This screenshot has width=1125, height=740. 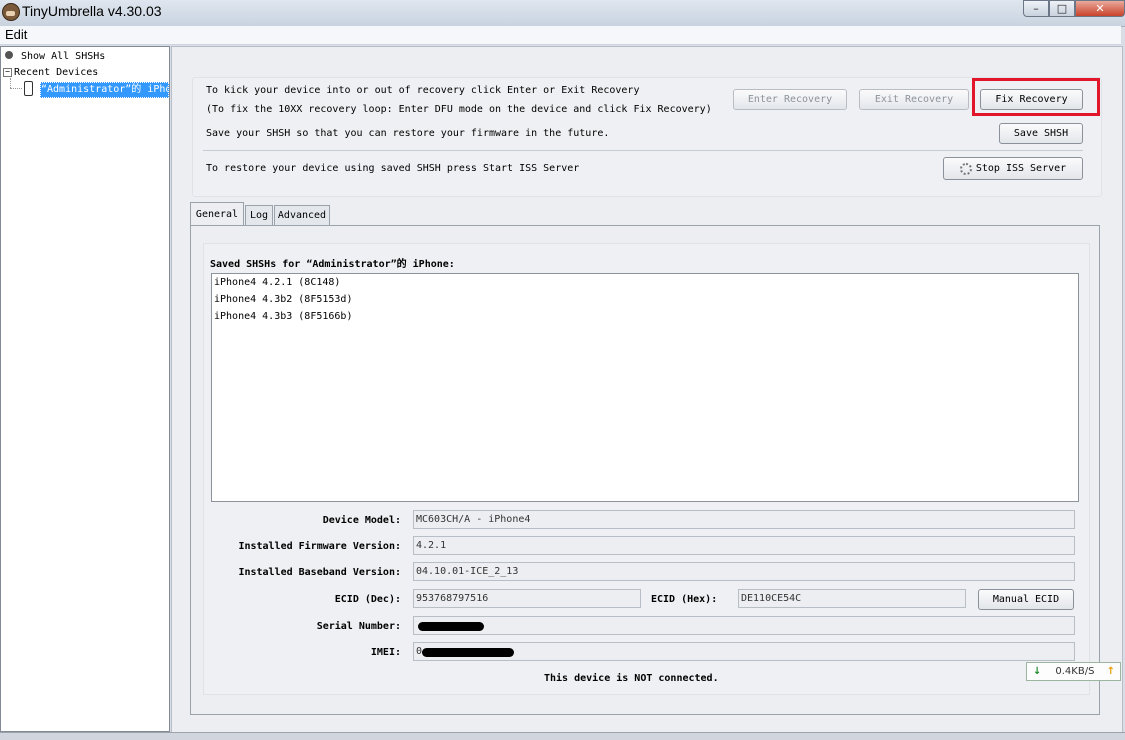 What do you see at coordinates (744, 519) in the screenshot?
I see `device-model-field: MC603CH/A - iPhone4` at bounding box center [744, 519].